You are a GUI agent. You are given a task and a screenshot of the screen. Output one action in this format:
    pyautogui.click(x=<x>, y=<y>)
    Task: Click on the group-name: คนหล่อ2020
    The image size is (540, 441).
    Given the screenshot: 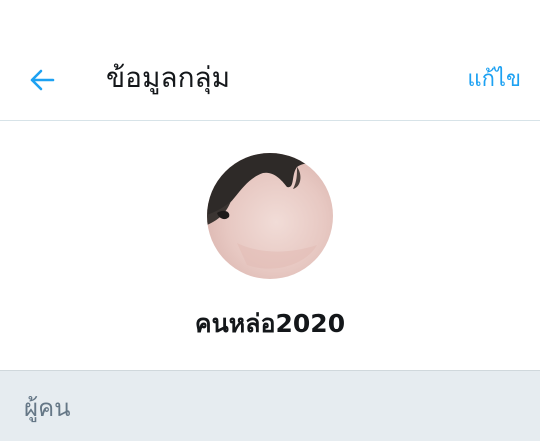 What is the action you would take?
    pyautogui.click(x=270, y=323)
    